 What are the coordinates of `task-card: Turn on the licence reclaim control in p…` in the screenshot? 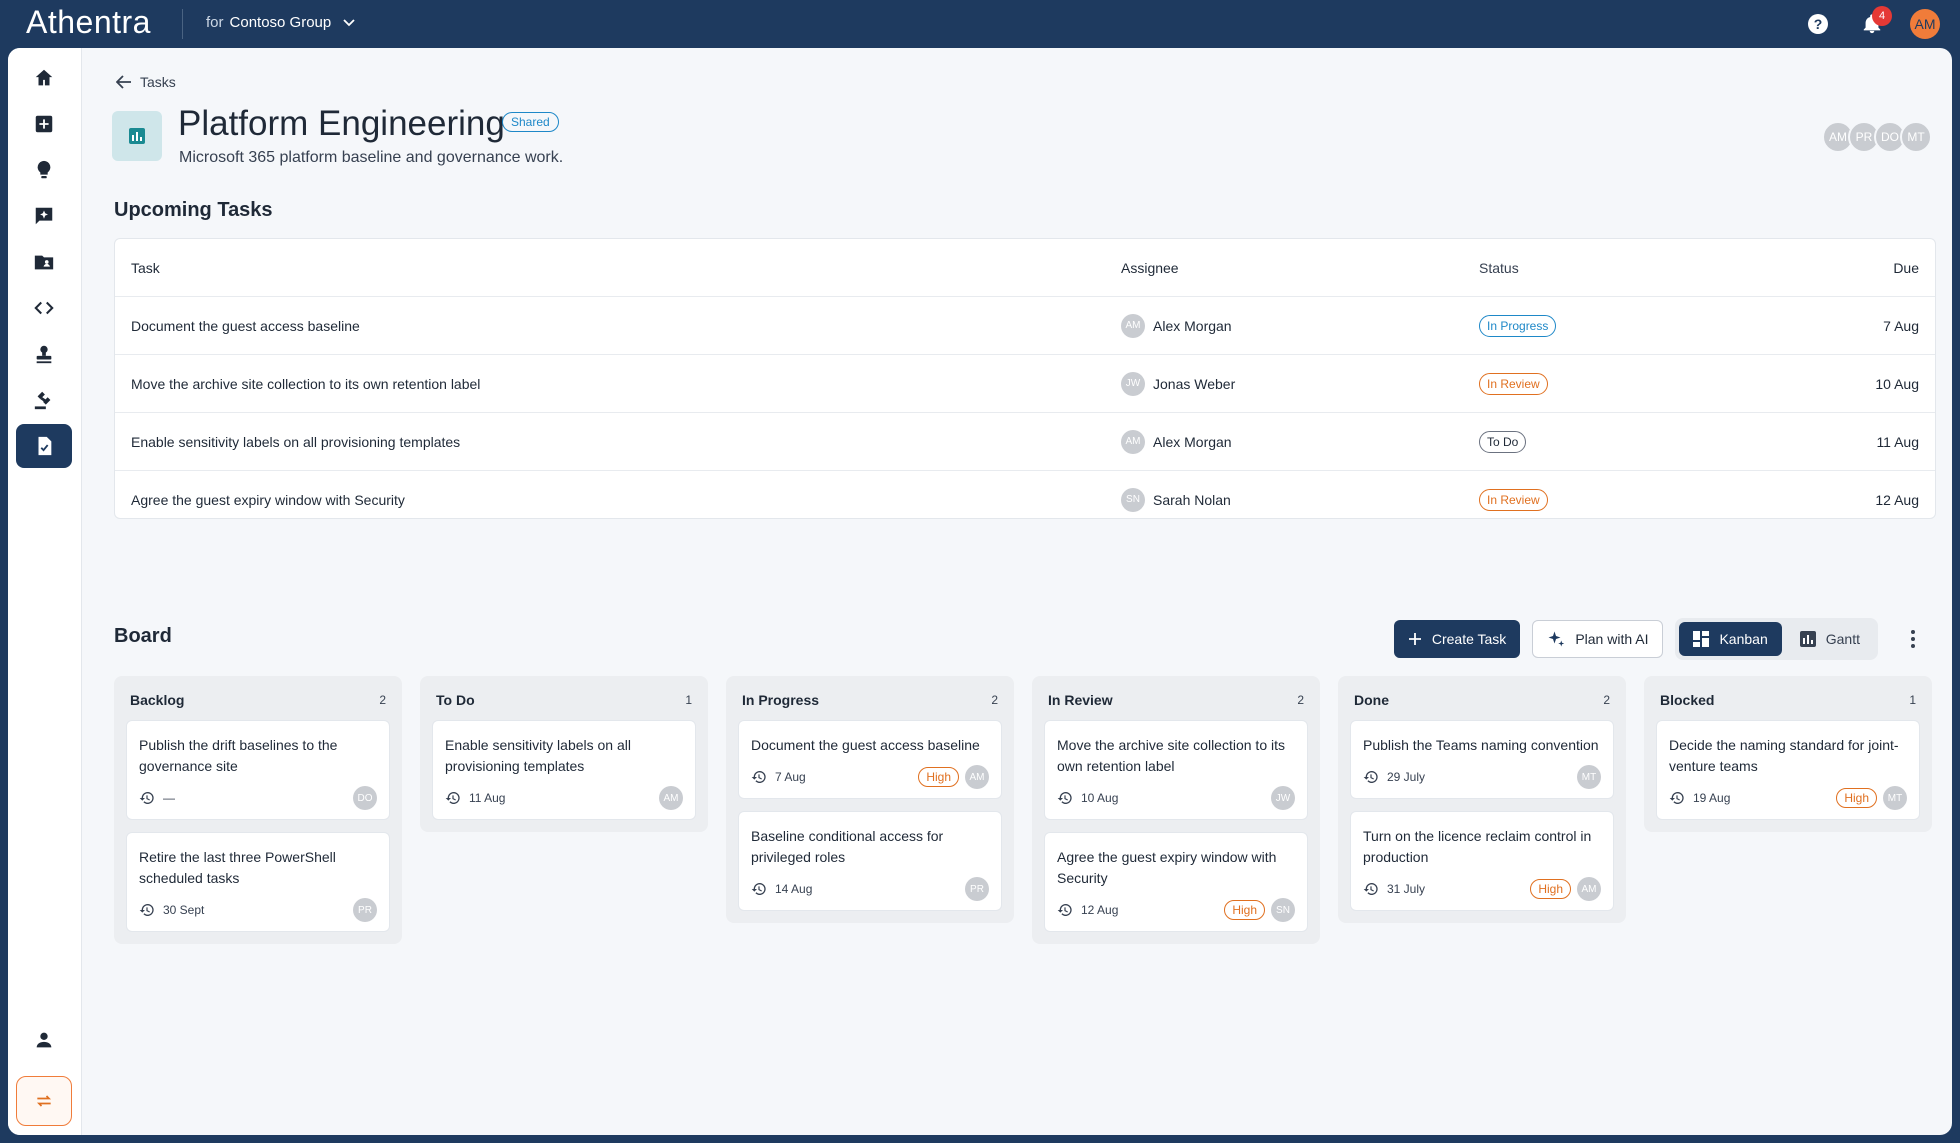 It's located at (1482, 861).